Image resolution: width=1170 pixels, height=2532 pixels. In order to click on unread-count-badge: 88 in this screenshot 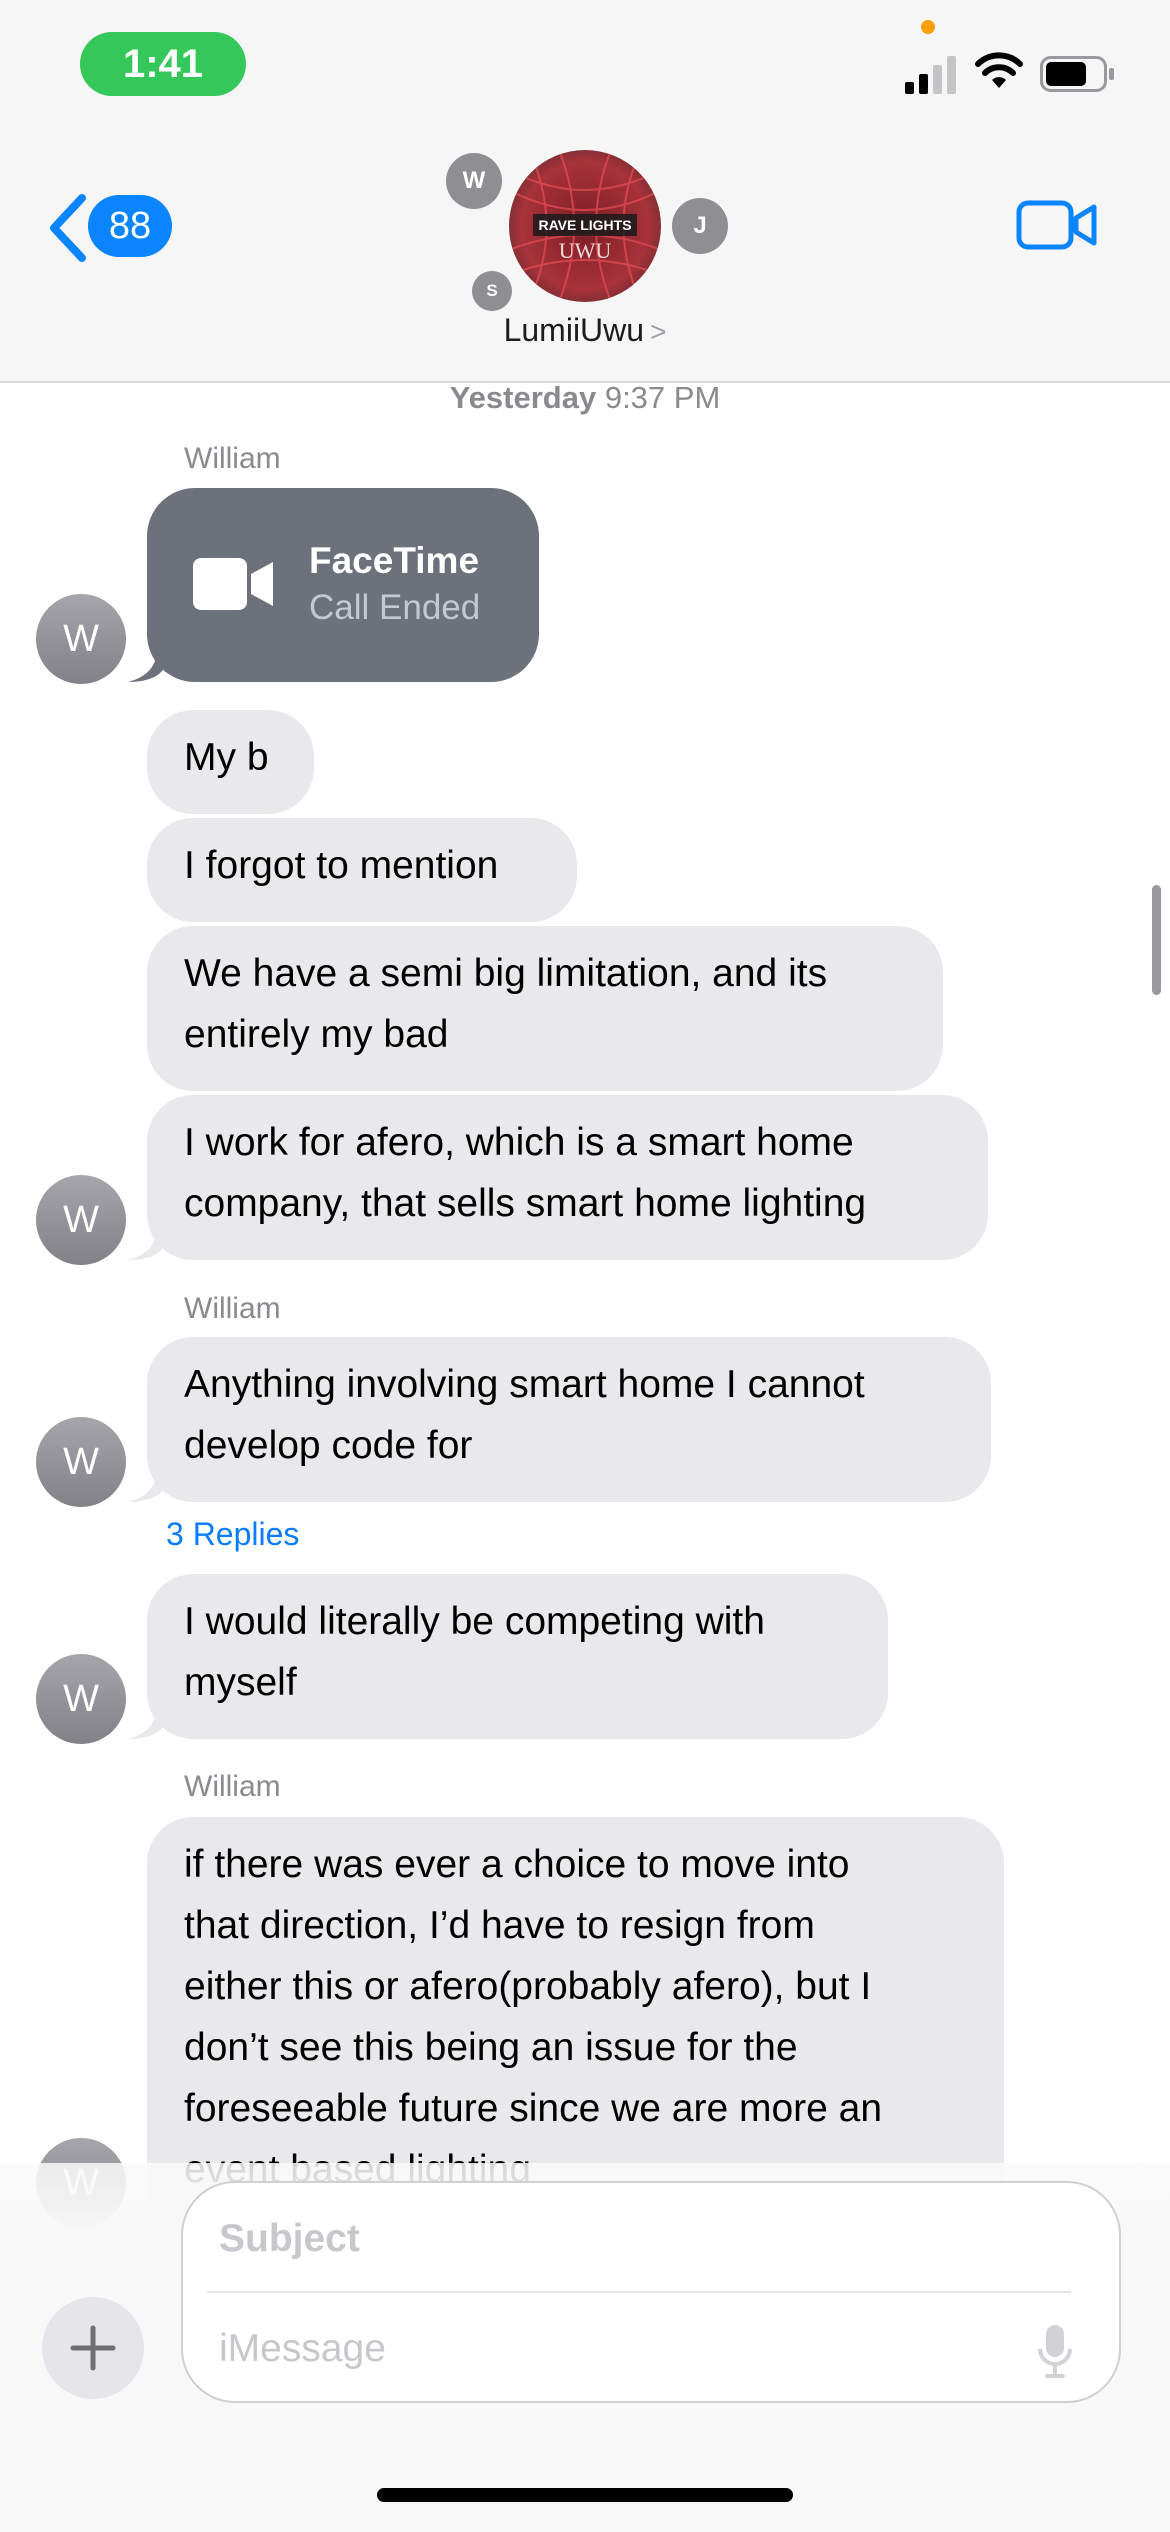, I will do `click(130, 226)`.